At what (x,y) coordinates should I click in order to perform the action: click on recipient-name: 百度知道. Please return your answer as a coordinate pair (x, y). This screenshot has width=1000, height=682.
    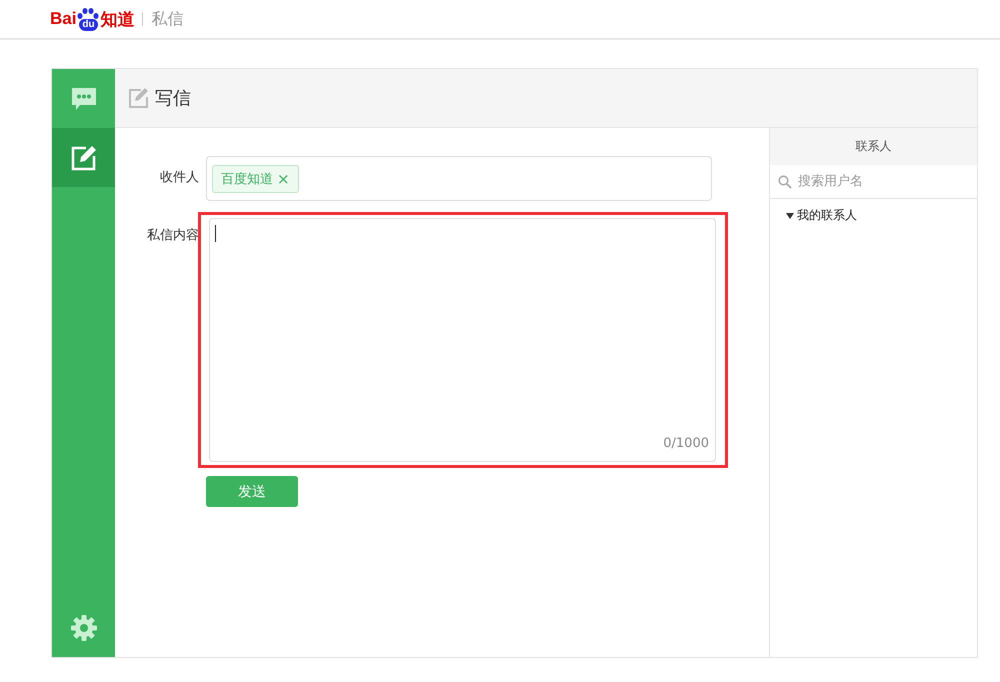
    Looking at the image, I should click on (247, 179).